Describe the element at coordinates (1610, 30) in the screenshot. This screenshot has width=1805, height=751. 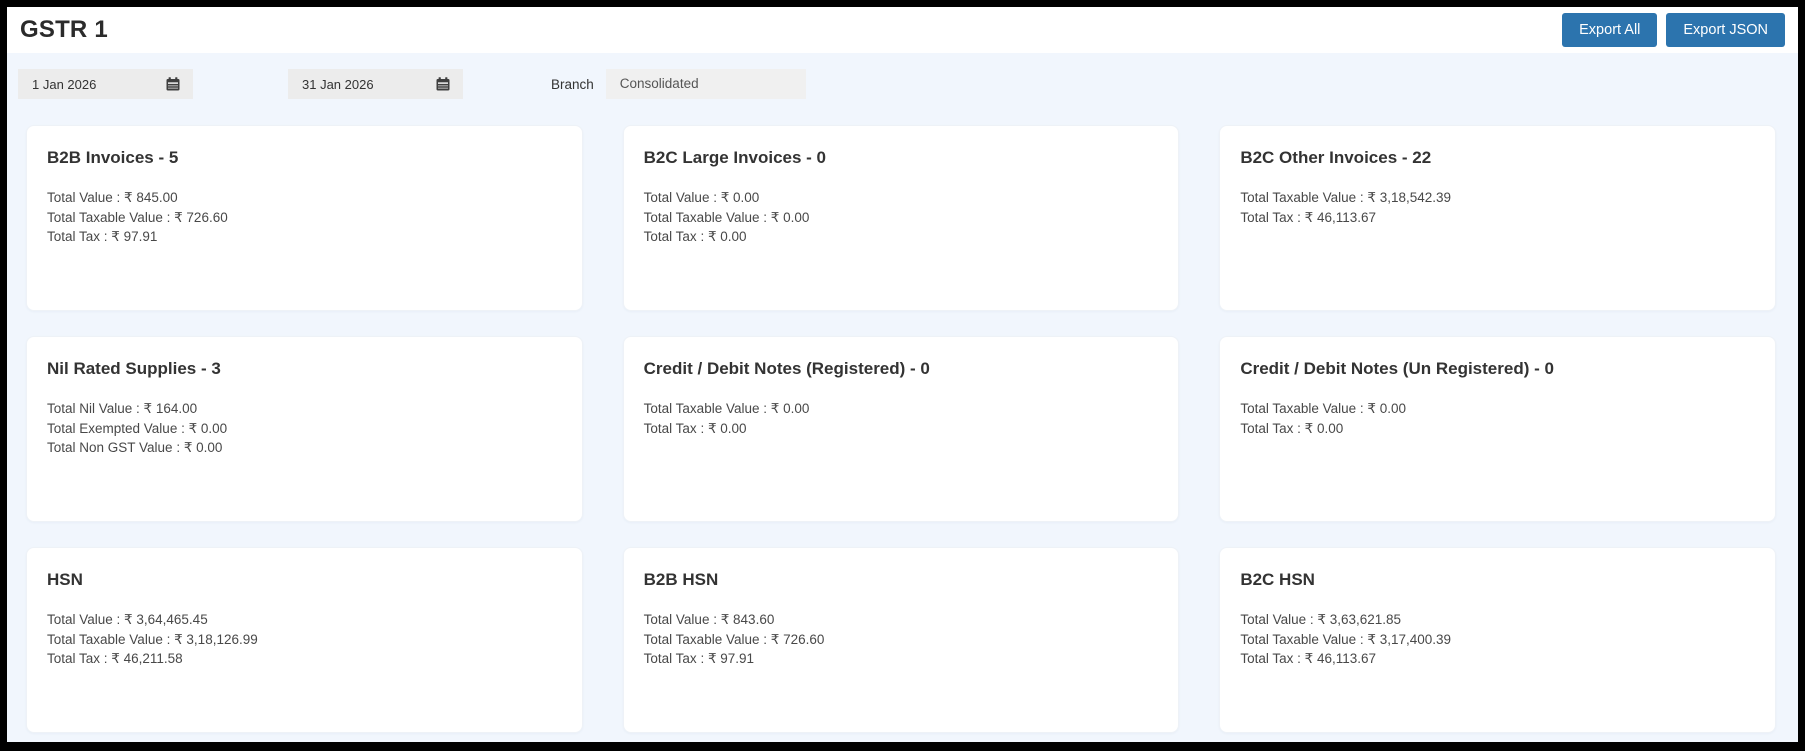
I see `export-all-button: Export All` at that location.